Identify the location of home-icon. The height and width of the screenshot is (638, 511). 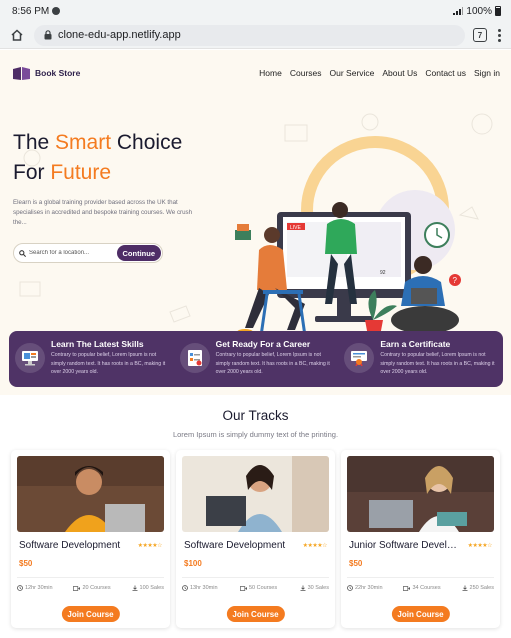
(17, 35).